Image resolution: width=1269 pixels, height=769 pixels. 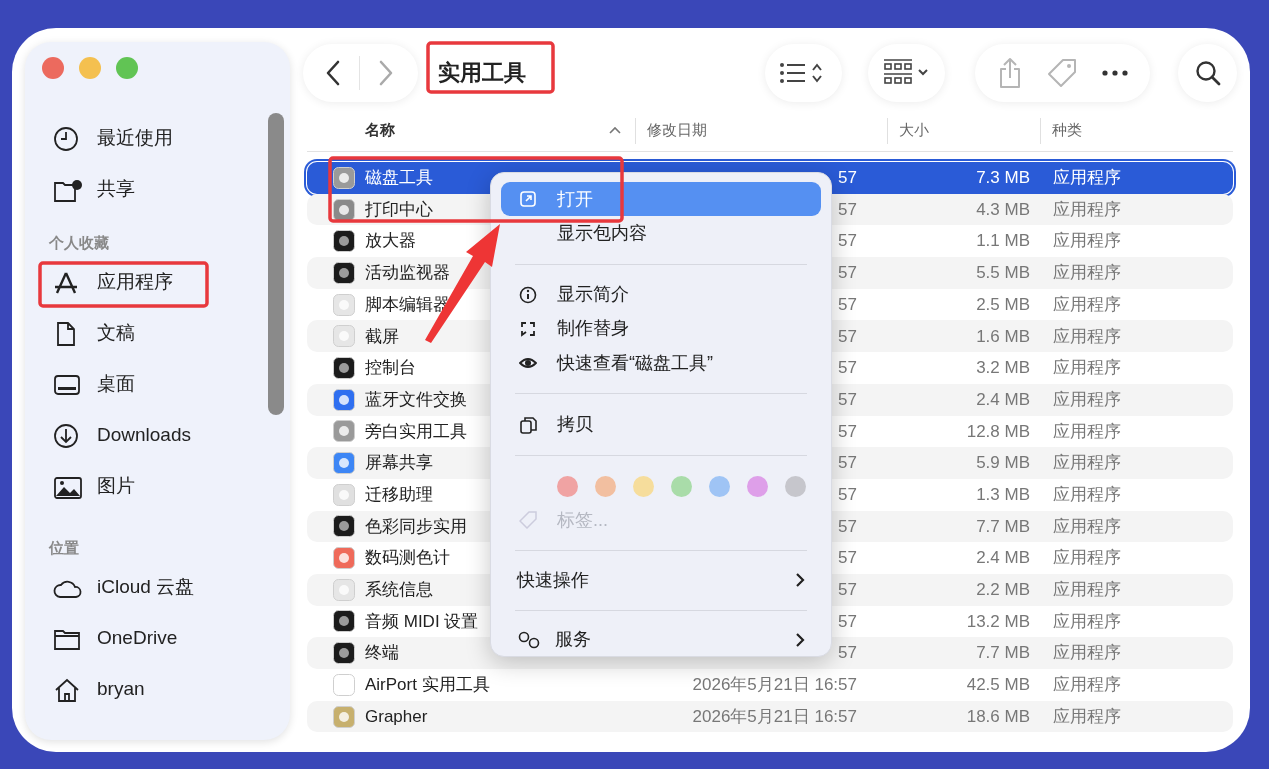 What do you see at coordinates (528, 199) in the screenshot?
I see `open-icon` at bounding box center [528, 199].